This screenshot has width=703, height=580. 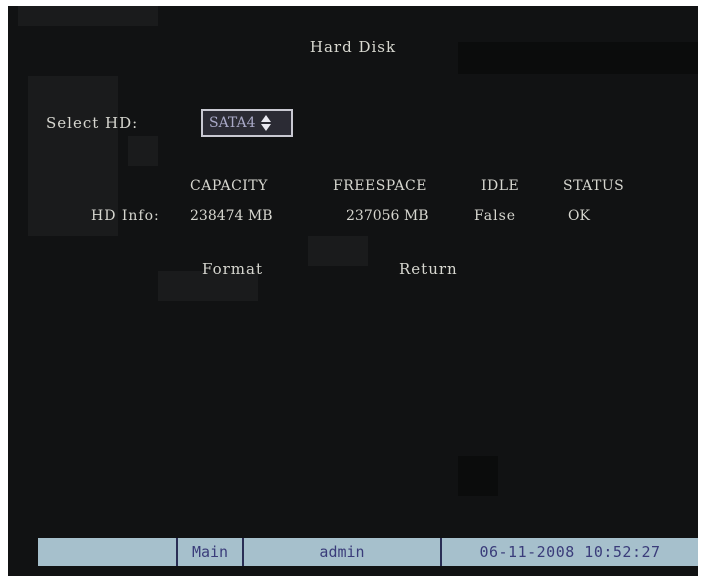 What do you see at coordinates (108, 552) in the screenshot?
I see `status-bar-blank` at bounding box center [108, 552].